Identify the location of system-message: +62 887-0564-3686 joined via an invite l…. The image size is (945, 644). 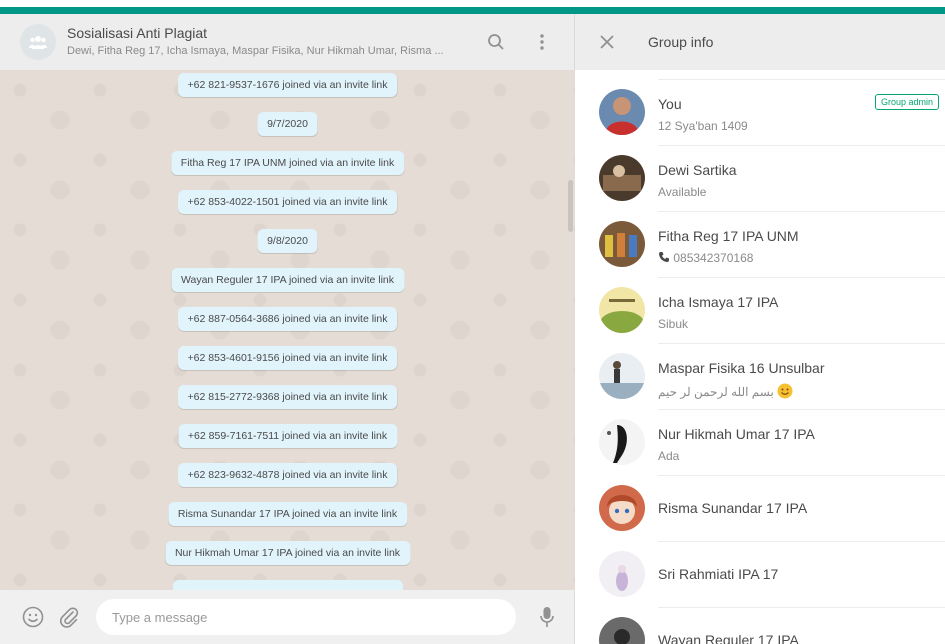
(287, 319).